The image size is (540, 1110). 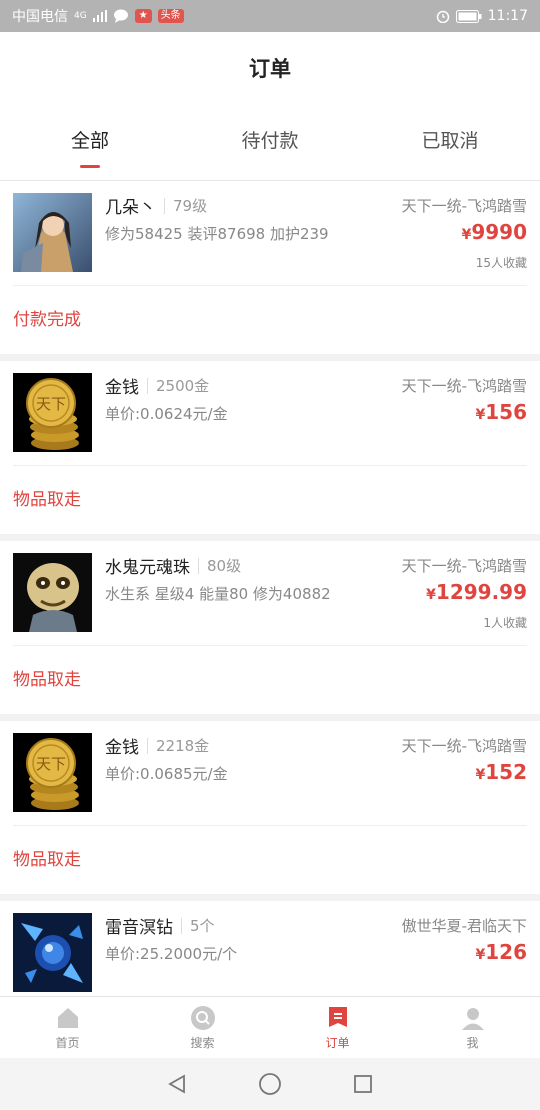 What do you see at coordinates (52, 592) in the screenshot?
I see `water-ghost-icon` at bounding box center [52, 592].